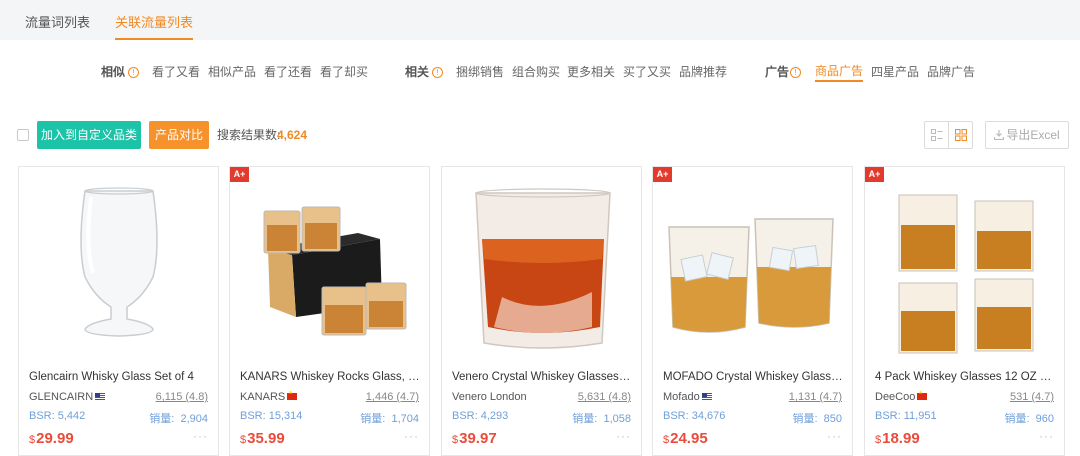  Describe the element at coordinates (906, 416) in the screenshot. I see `product-bsr: BSR: 11,951` at that location.